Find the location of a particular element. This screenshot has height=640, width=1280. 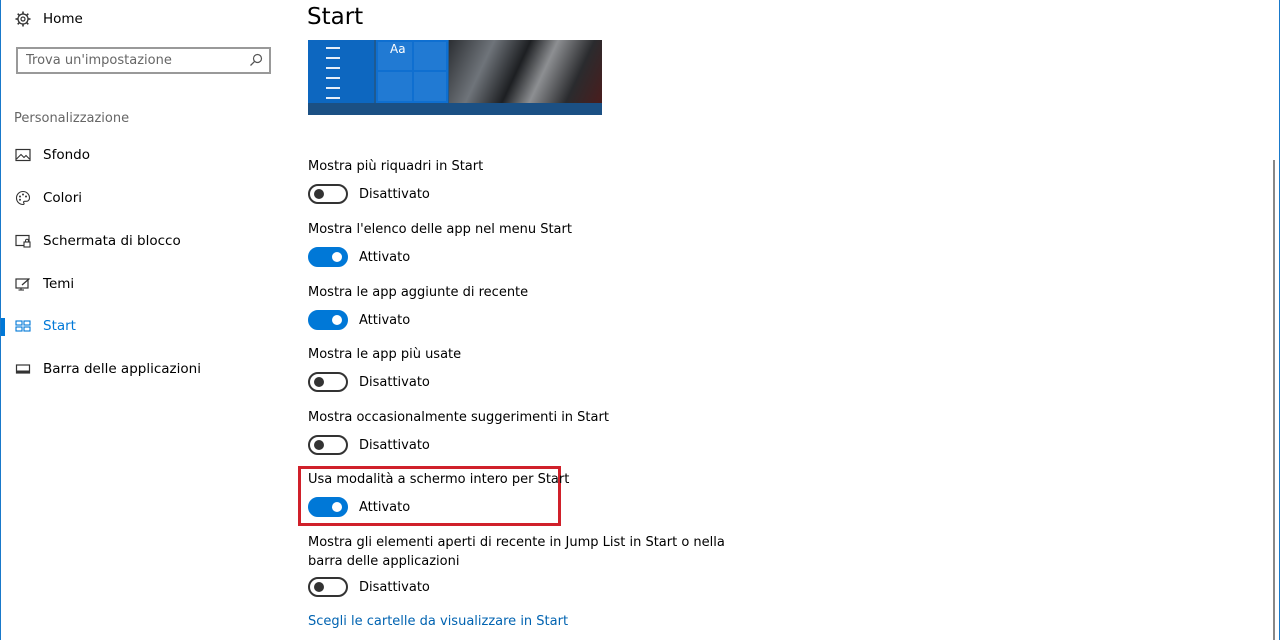

scrollbar-thumb is located at coordinates (1274, 400).